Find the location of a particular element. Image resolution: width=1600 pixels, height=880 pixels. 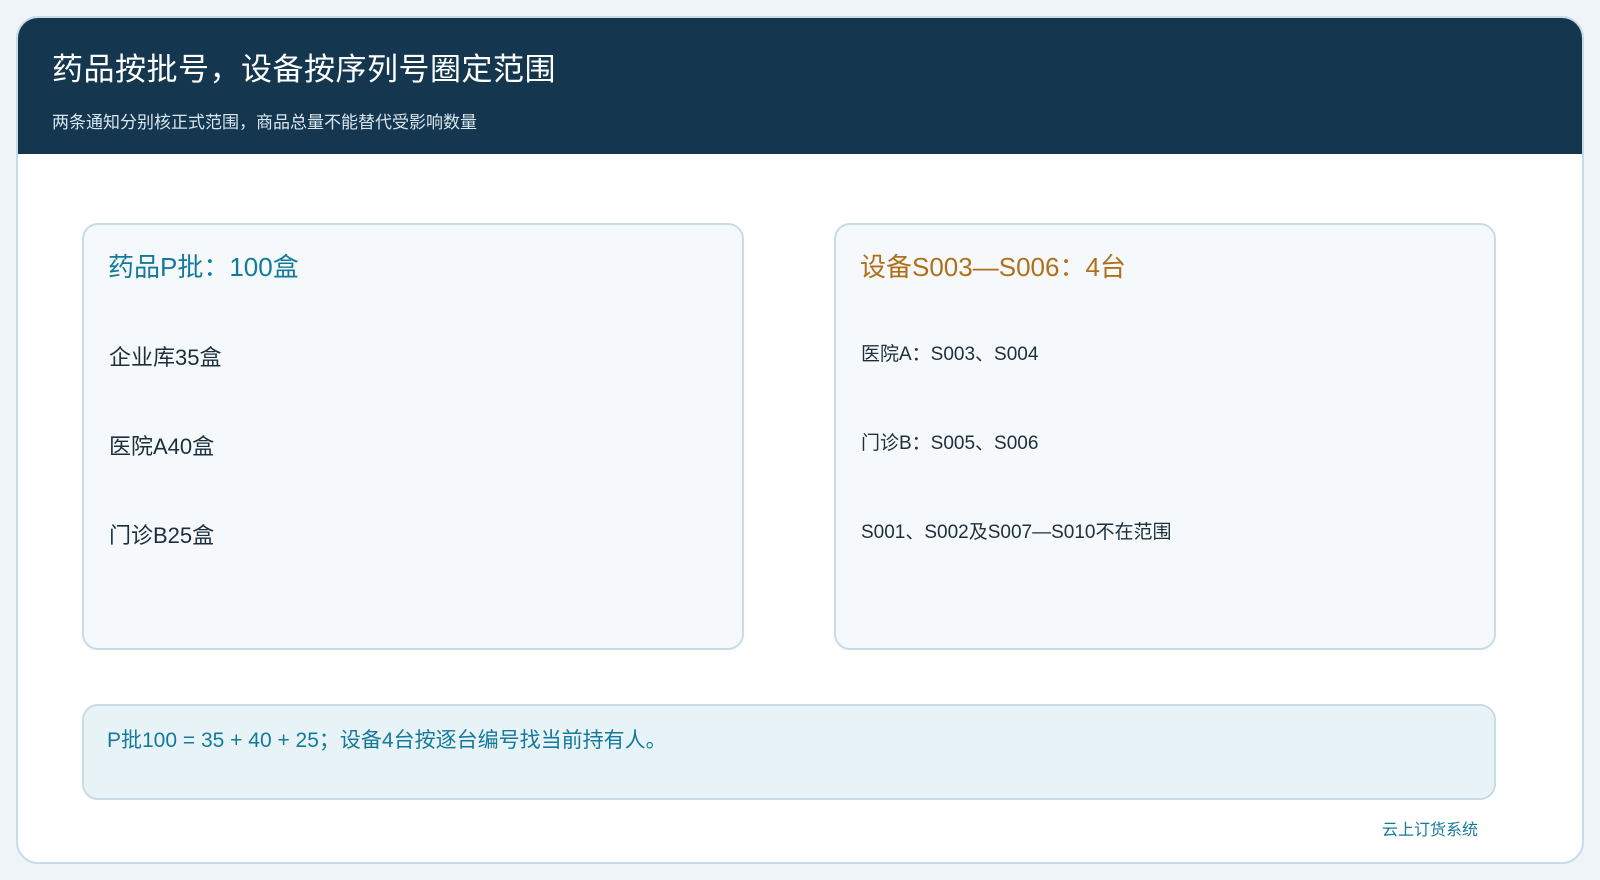

page-title: 药品按批号，设备按序列号圈定范围 is located at coordinates (304, 69).